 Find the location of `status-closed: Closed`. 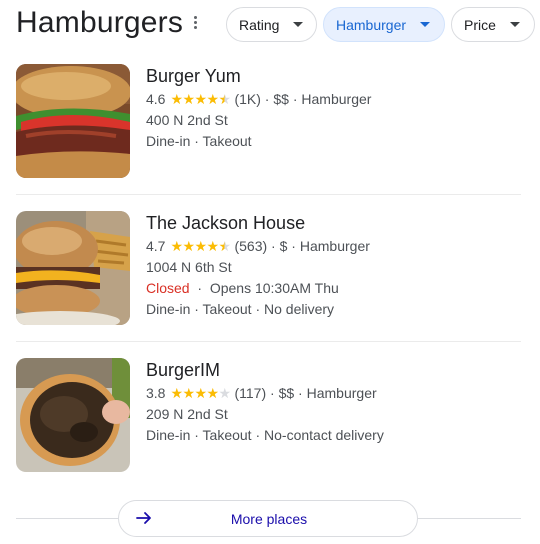

status-closed: Closed is located at coordinates (168, 288).